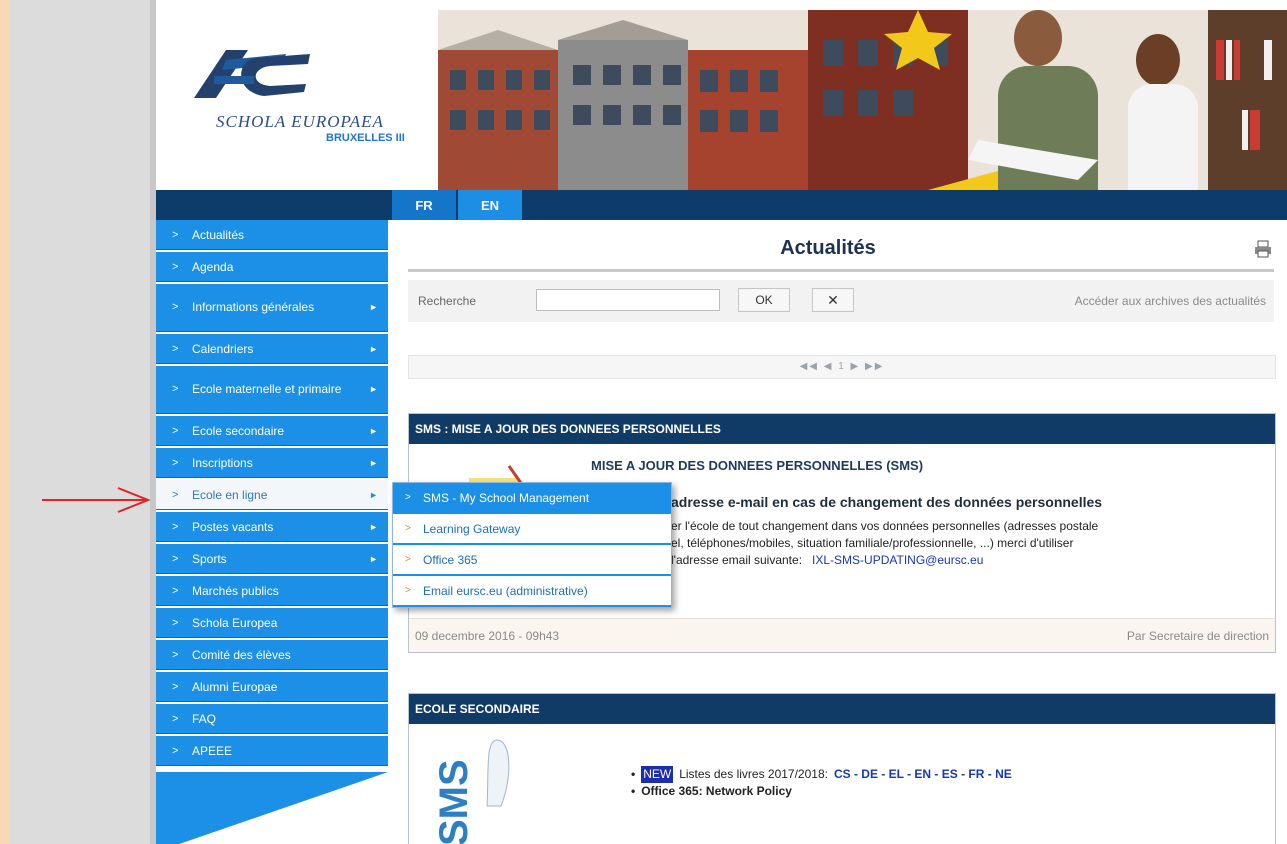 Image resolution: width=1287 pixels, height=844 pixels. Describe the element at coordinates (272, 559) in the screenshot. I see `sidebar-item-sports: > Sports ►` at that location.